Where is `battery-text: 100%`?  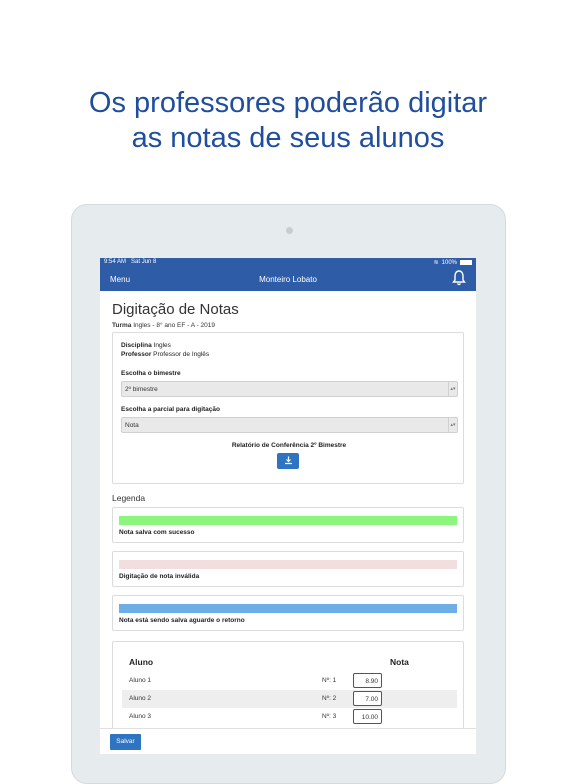 battery-text: 100% is located at coordinates (449, 262).